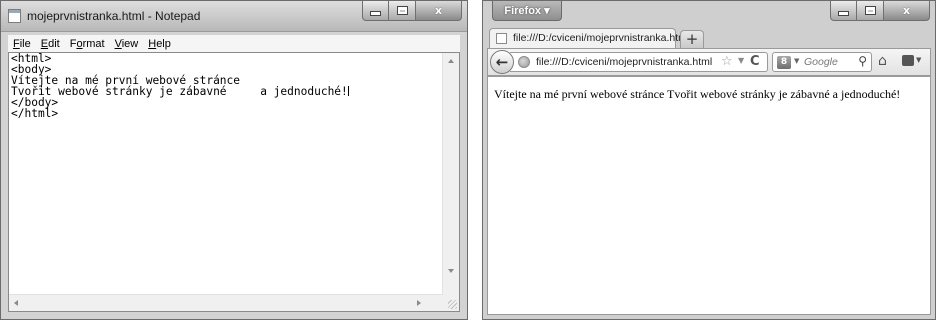 The image size is (936, 320). What do you see at coordinates (130, 43) in the screenshot?
I see `menu-view-rest: iew` at bounding box center [130, 43].